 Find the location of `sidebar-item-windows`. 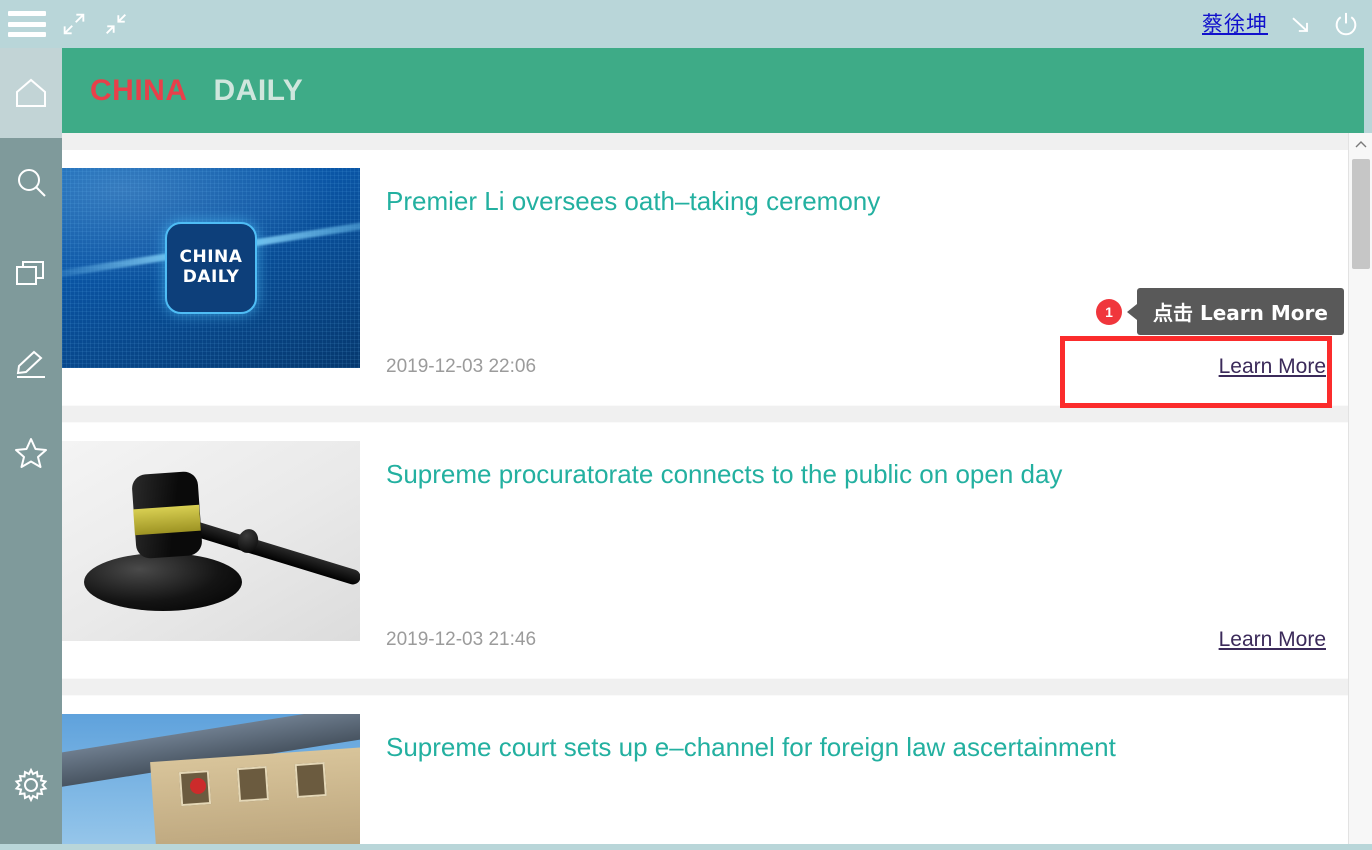

sidebar-item-windows is located at coordinates (31, 273).